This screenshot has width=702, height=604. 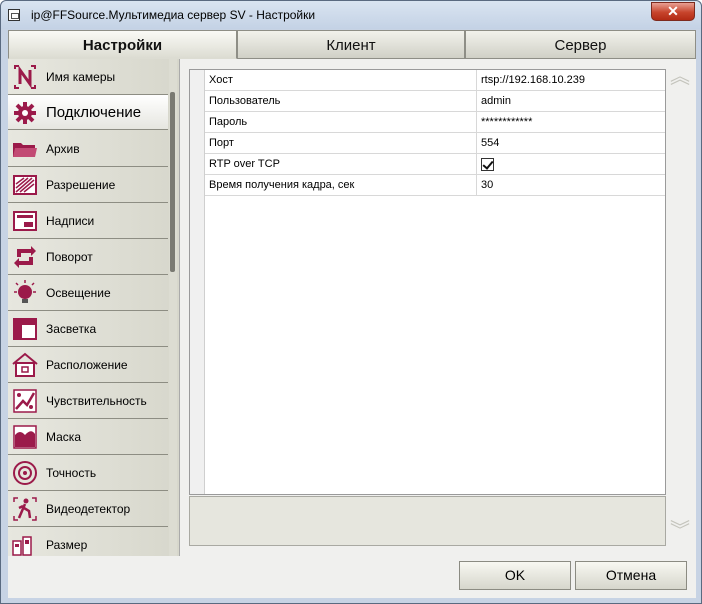 I want to click on property-name: Пароль, so click(x=228, y=122).